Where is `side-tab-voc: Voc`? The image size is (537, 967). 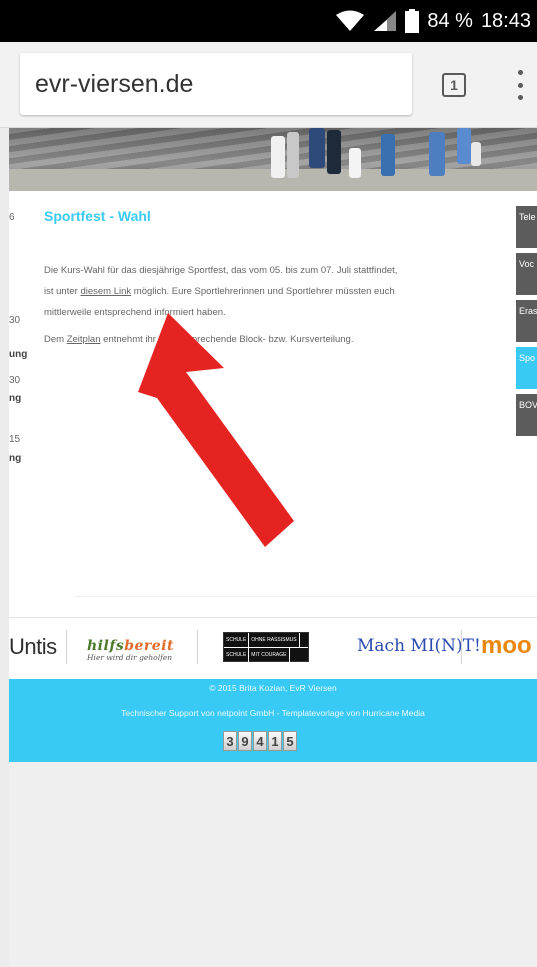 side-tab-voc: Voc is located at coordinates (526, 274).